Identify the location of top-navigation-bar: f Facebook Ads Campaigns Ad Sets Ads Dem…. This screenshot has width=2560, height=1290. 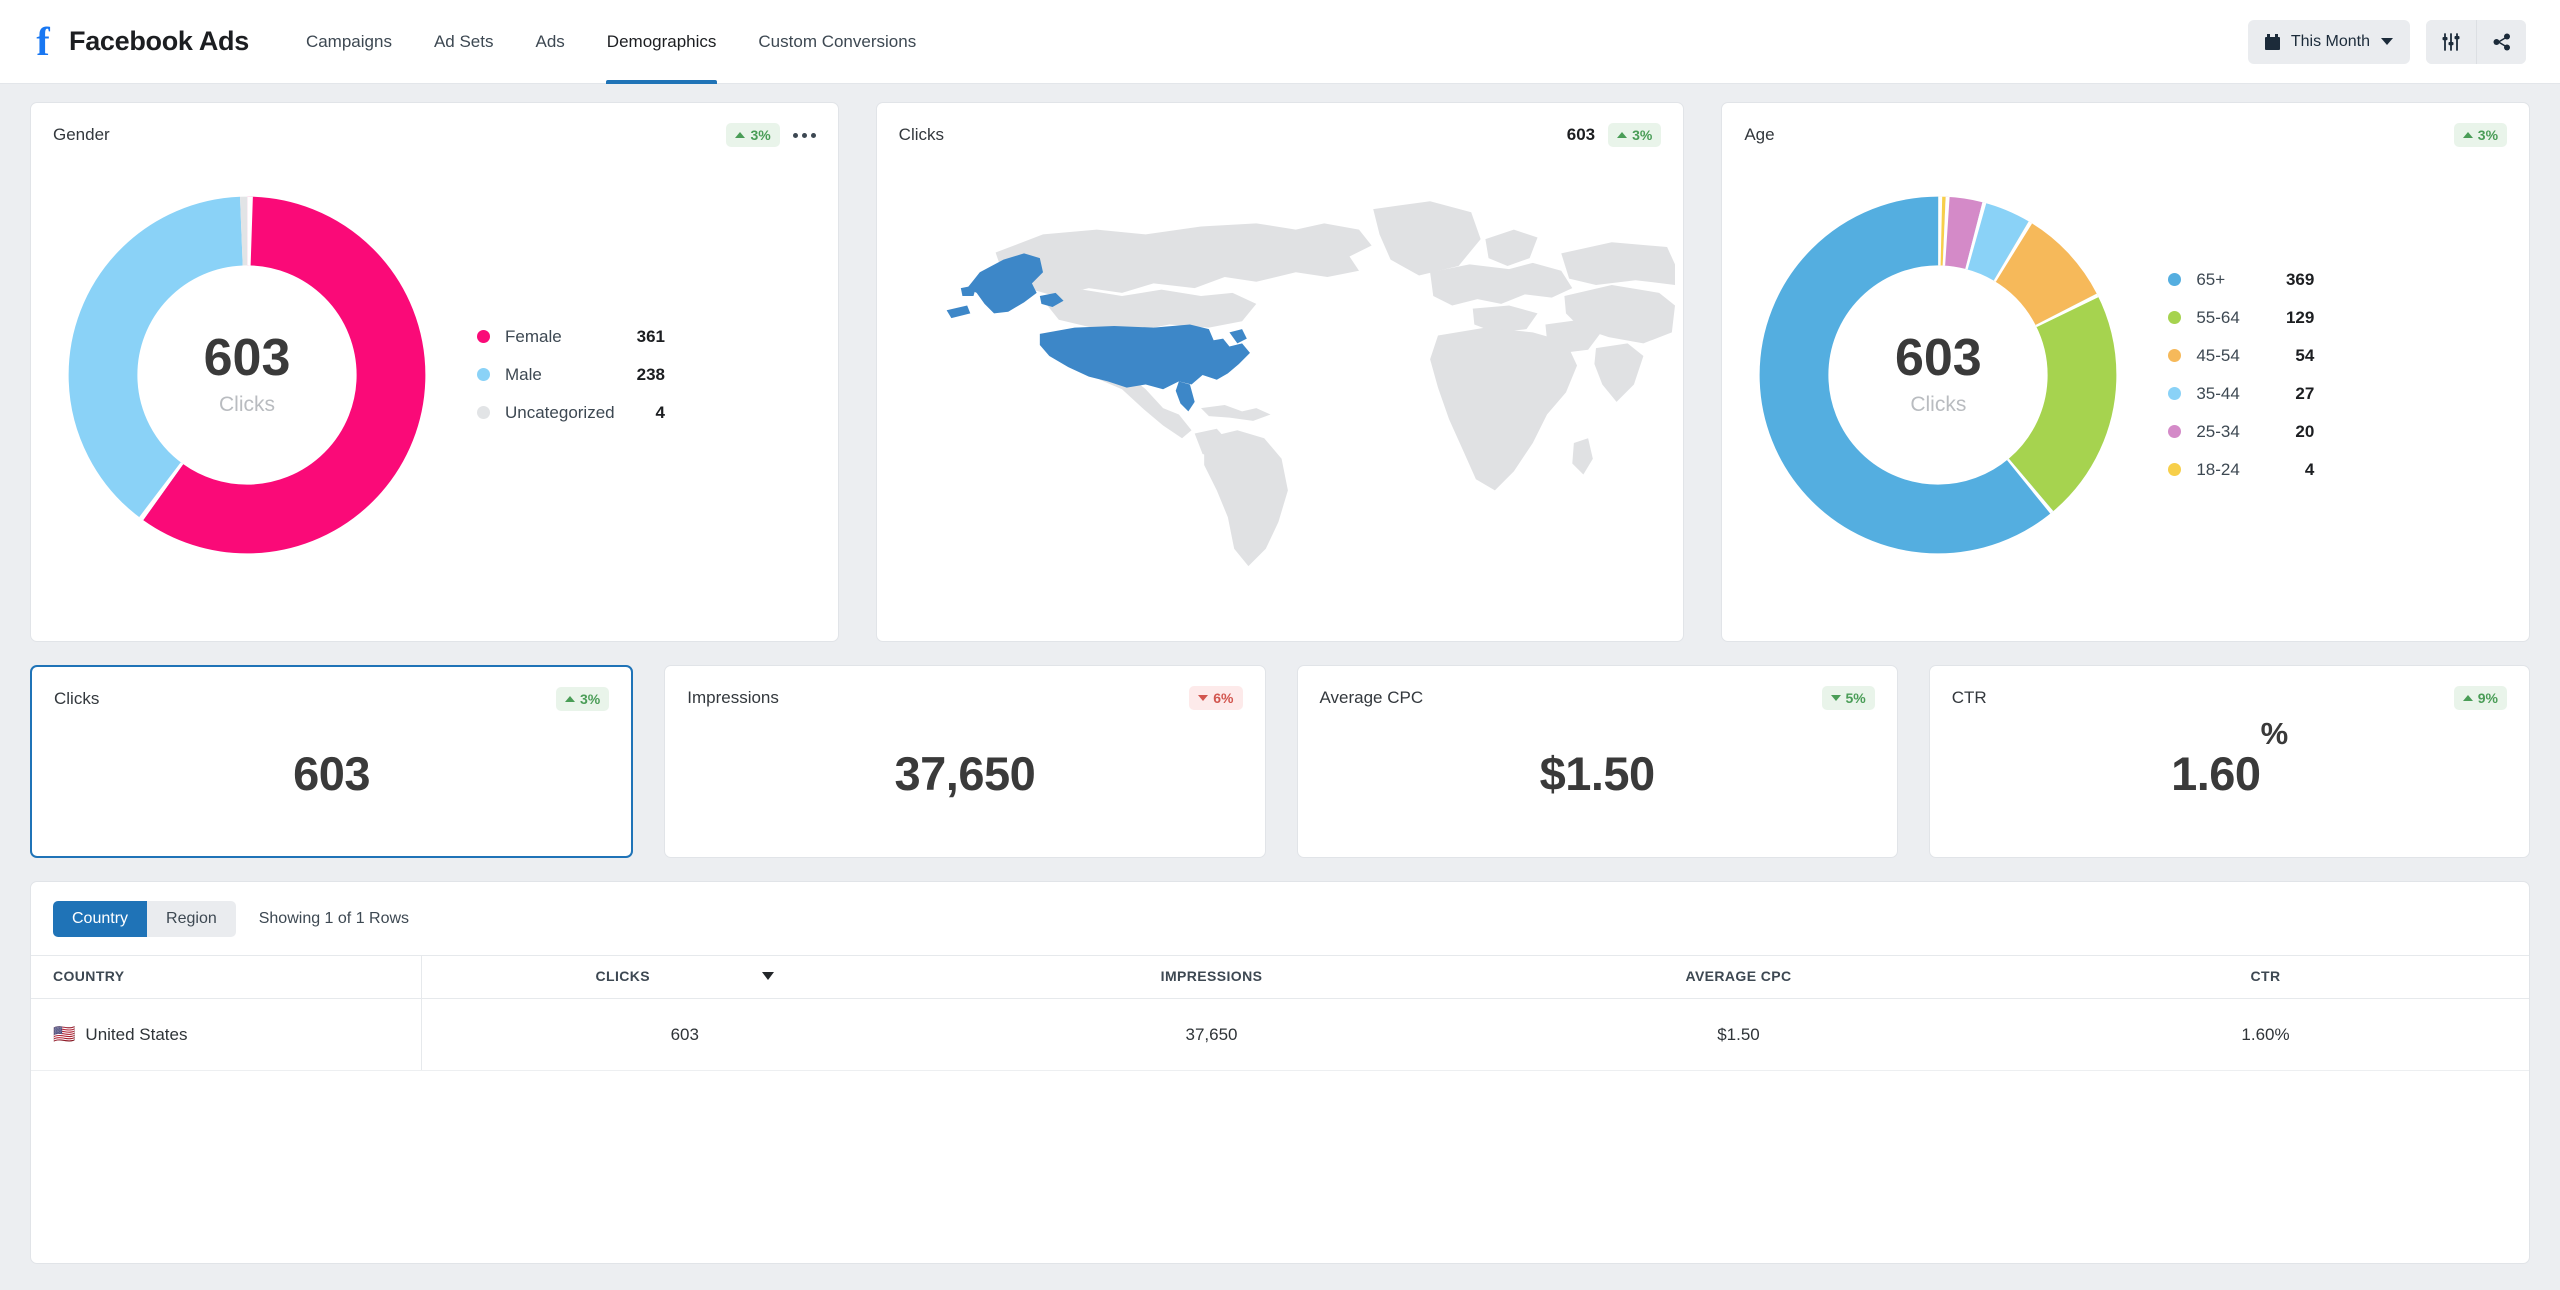
(1280, 42).